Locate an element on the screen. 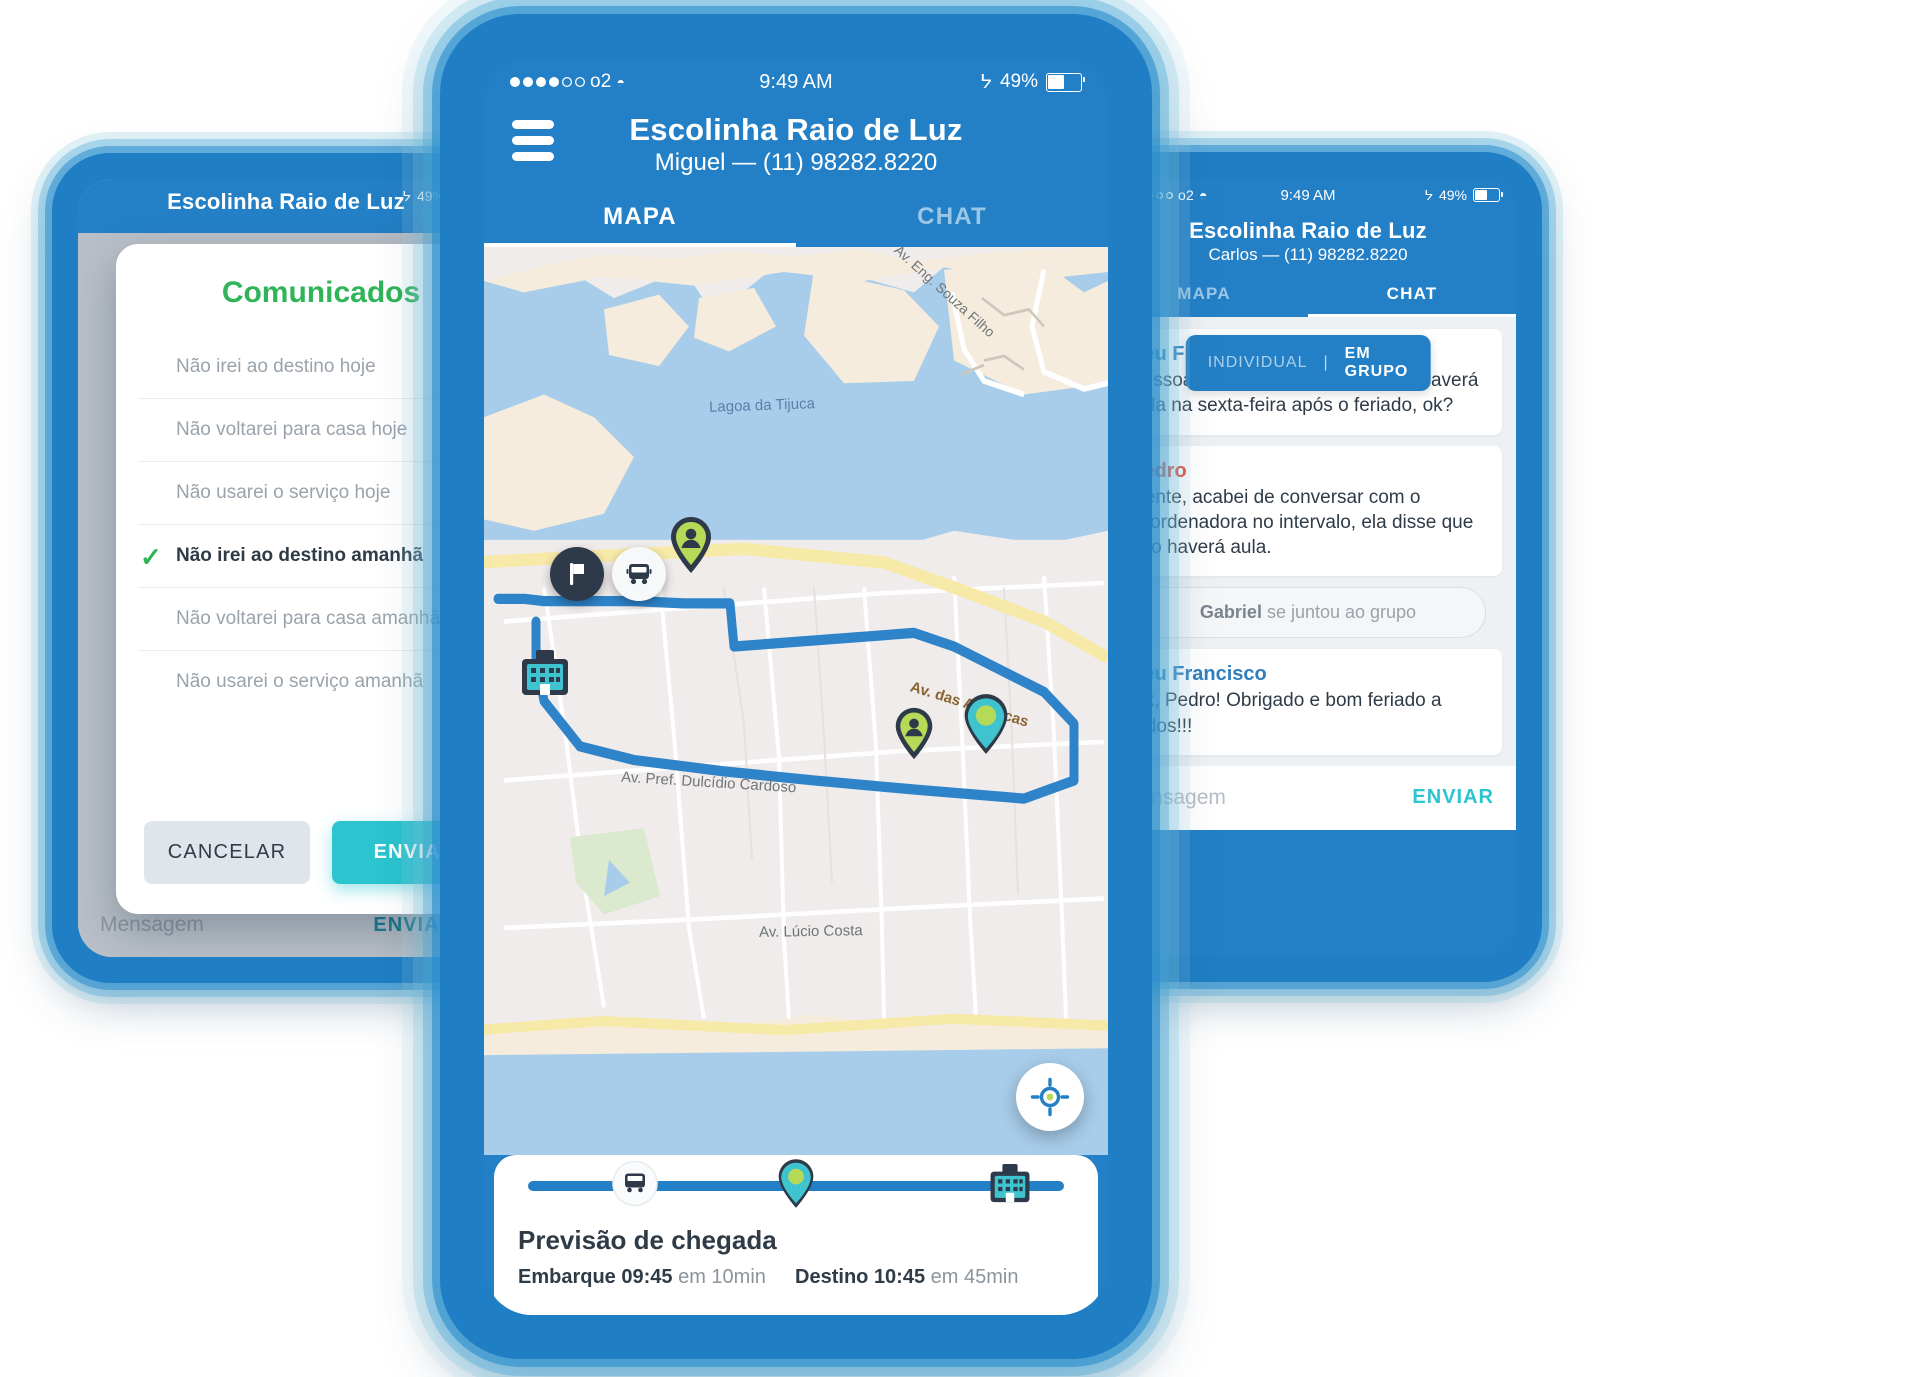 The image size is (1920, 1377). destination-pin-icon is located at coordinates (986, 726).